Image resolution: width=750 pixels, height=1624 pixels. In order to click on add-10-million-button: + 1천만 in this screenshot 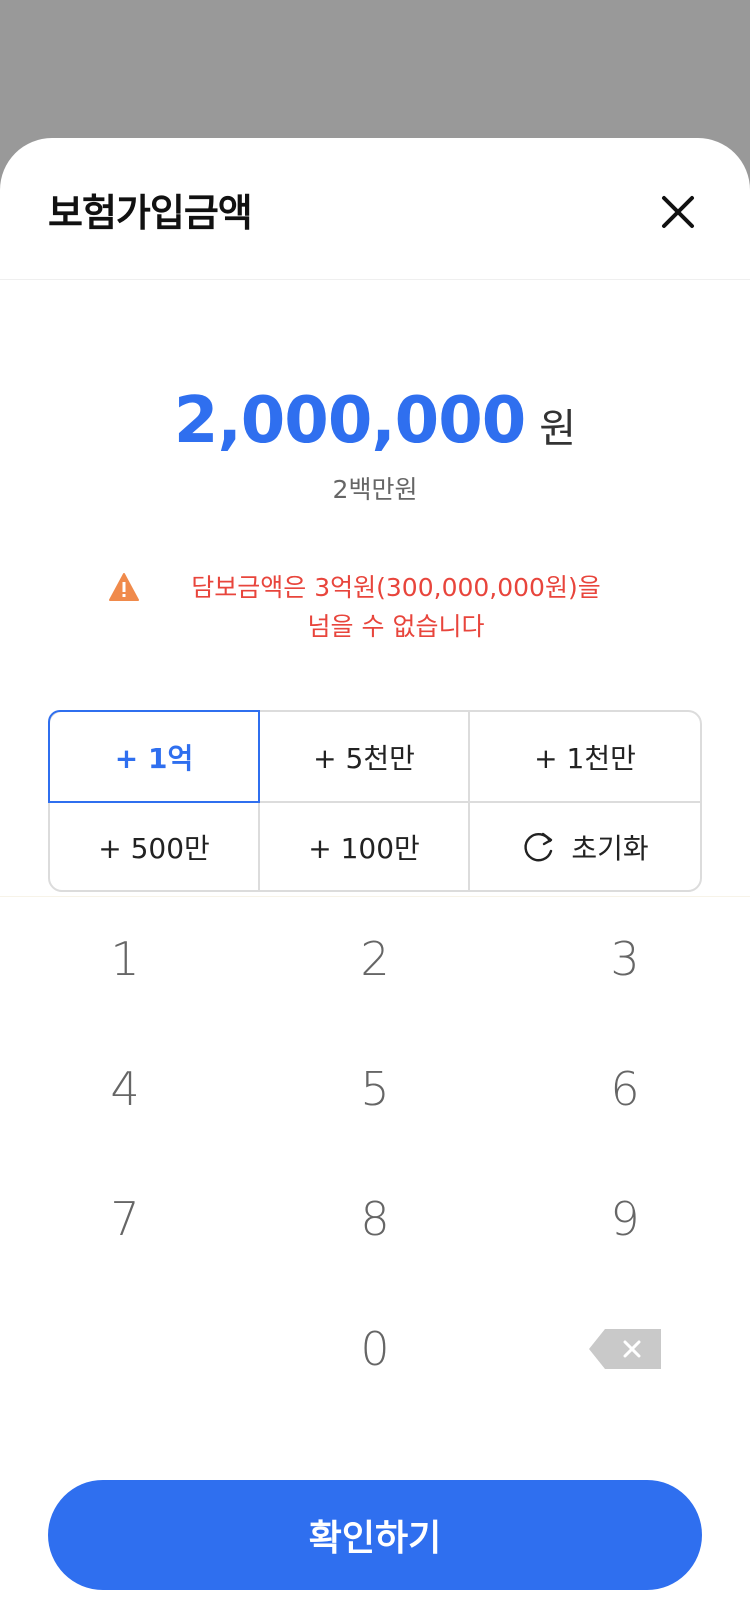, I will do `click(585, 756)`.